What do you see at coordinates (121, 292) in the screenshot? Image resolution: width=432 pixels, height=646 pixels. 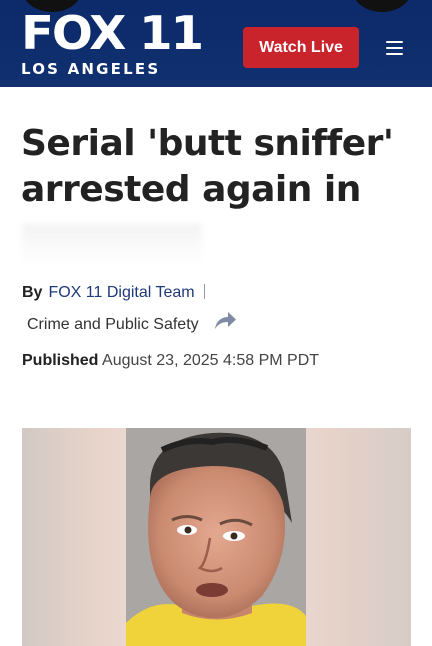 I see `author-link: FOX 11 Digital Team` at bounding box center [121, 292].